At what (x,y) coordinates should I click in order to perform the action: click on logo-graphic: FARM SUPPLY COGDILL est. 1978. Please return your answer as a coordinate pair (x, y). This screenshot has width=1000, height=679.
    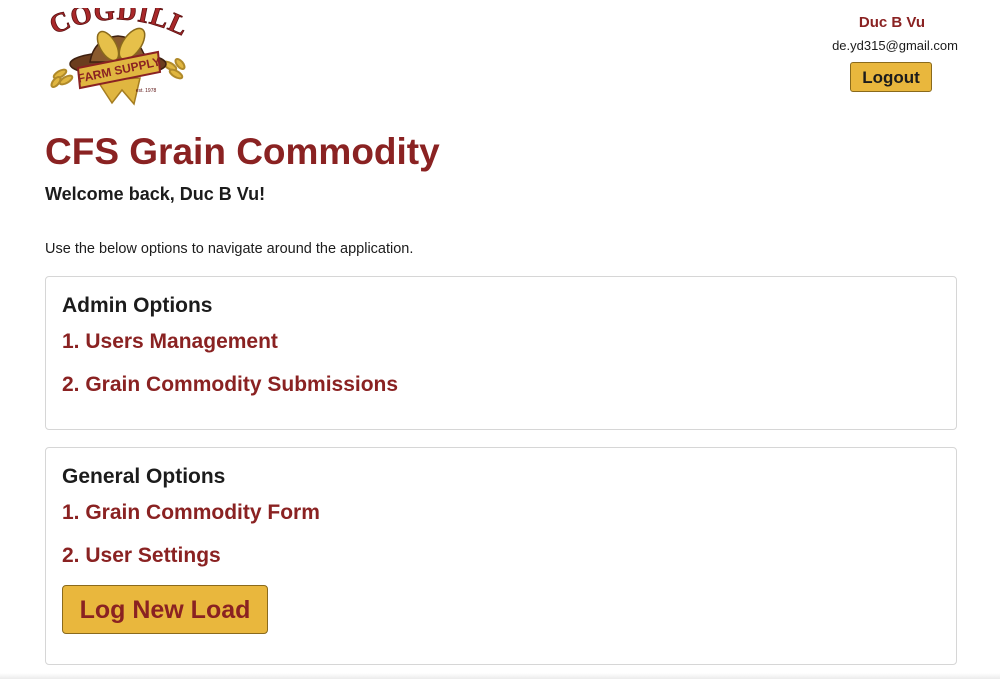
    Looking at the image, I should click on (119, 53).